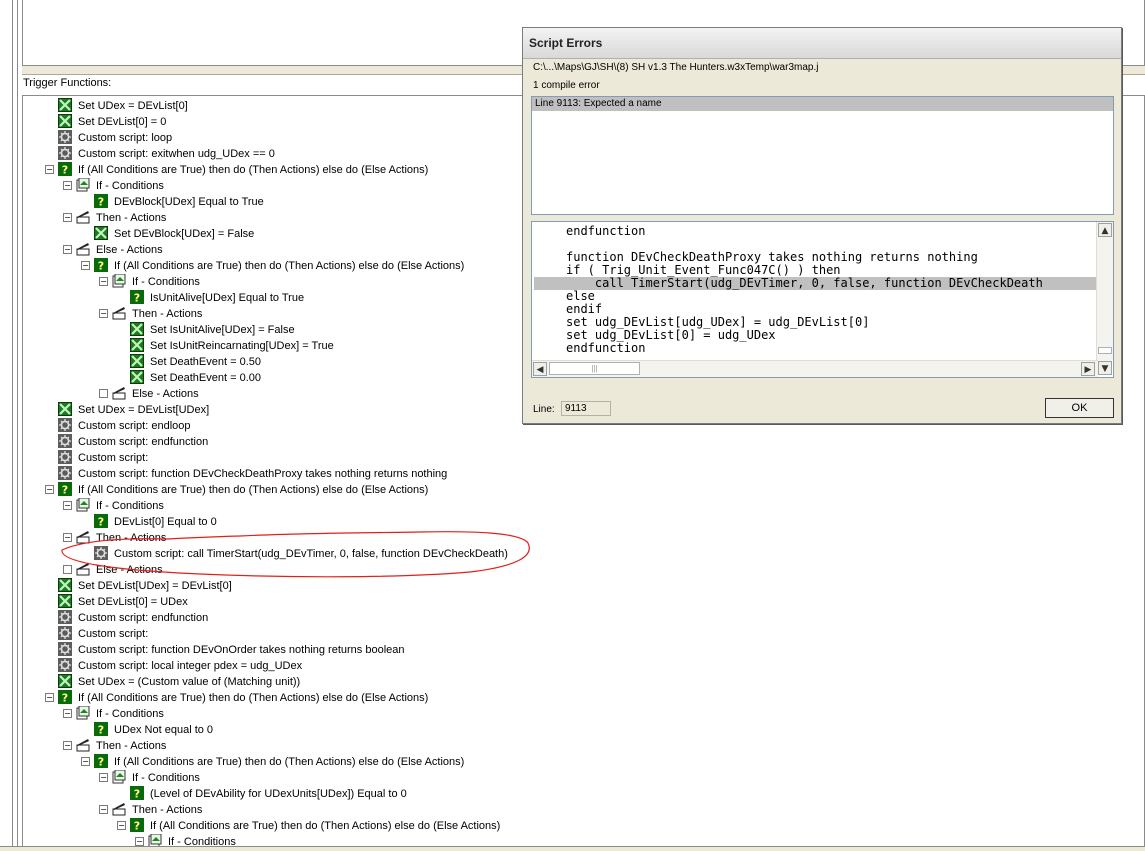  Describe the element at coordinates (164, 730) in the screenshot. I see `tree-row-label: UDex Not equal to 0` at that location.